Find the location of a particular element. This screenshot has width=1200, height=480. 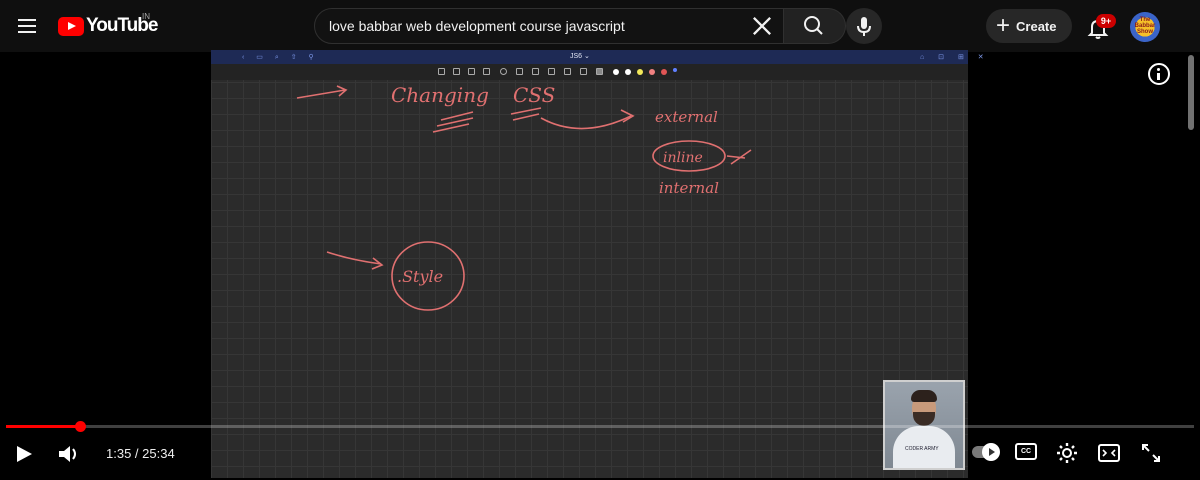

create-button: + Create is located at coordinates (1029, 26).